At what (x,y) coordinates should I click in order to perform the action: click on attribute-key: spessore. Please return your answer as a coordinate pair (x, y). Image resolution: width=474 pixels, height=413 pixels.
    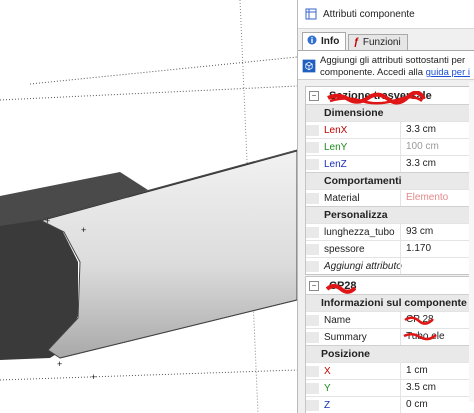
    Looking at the image, I should click on (353, 249).